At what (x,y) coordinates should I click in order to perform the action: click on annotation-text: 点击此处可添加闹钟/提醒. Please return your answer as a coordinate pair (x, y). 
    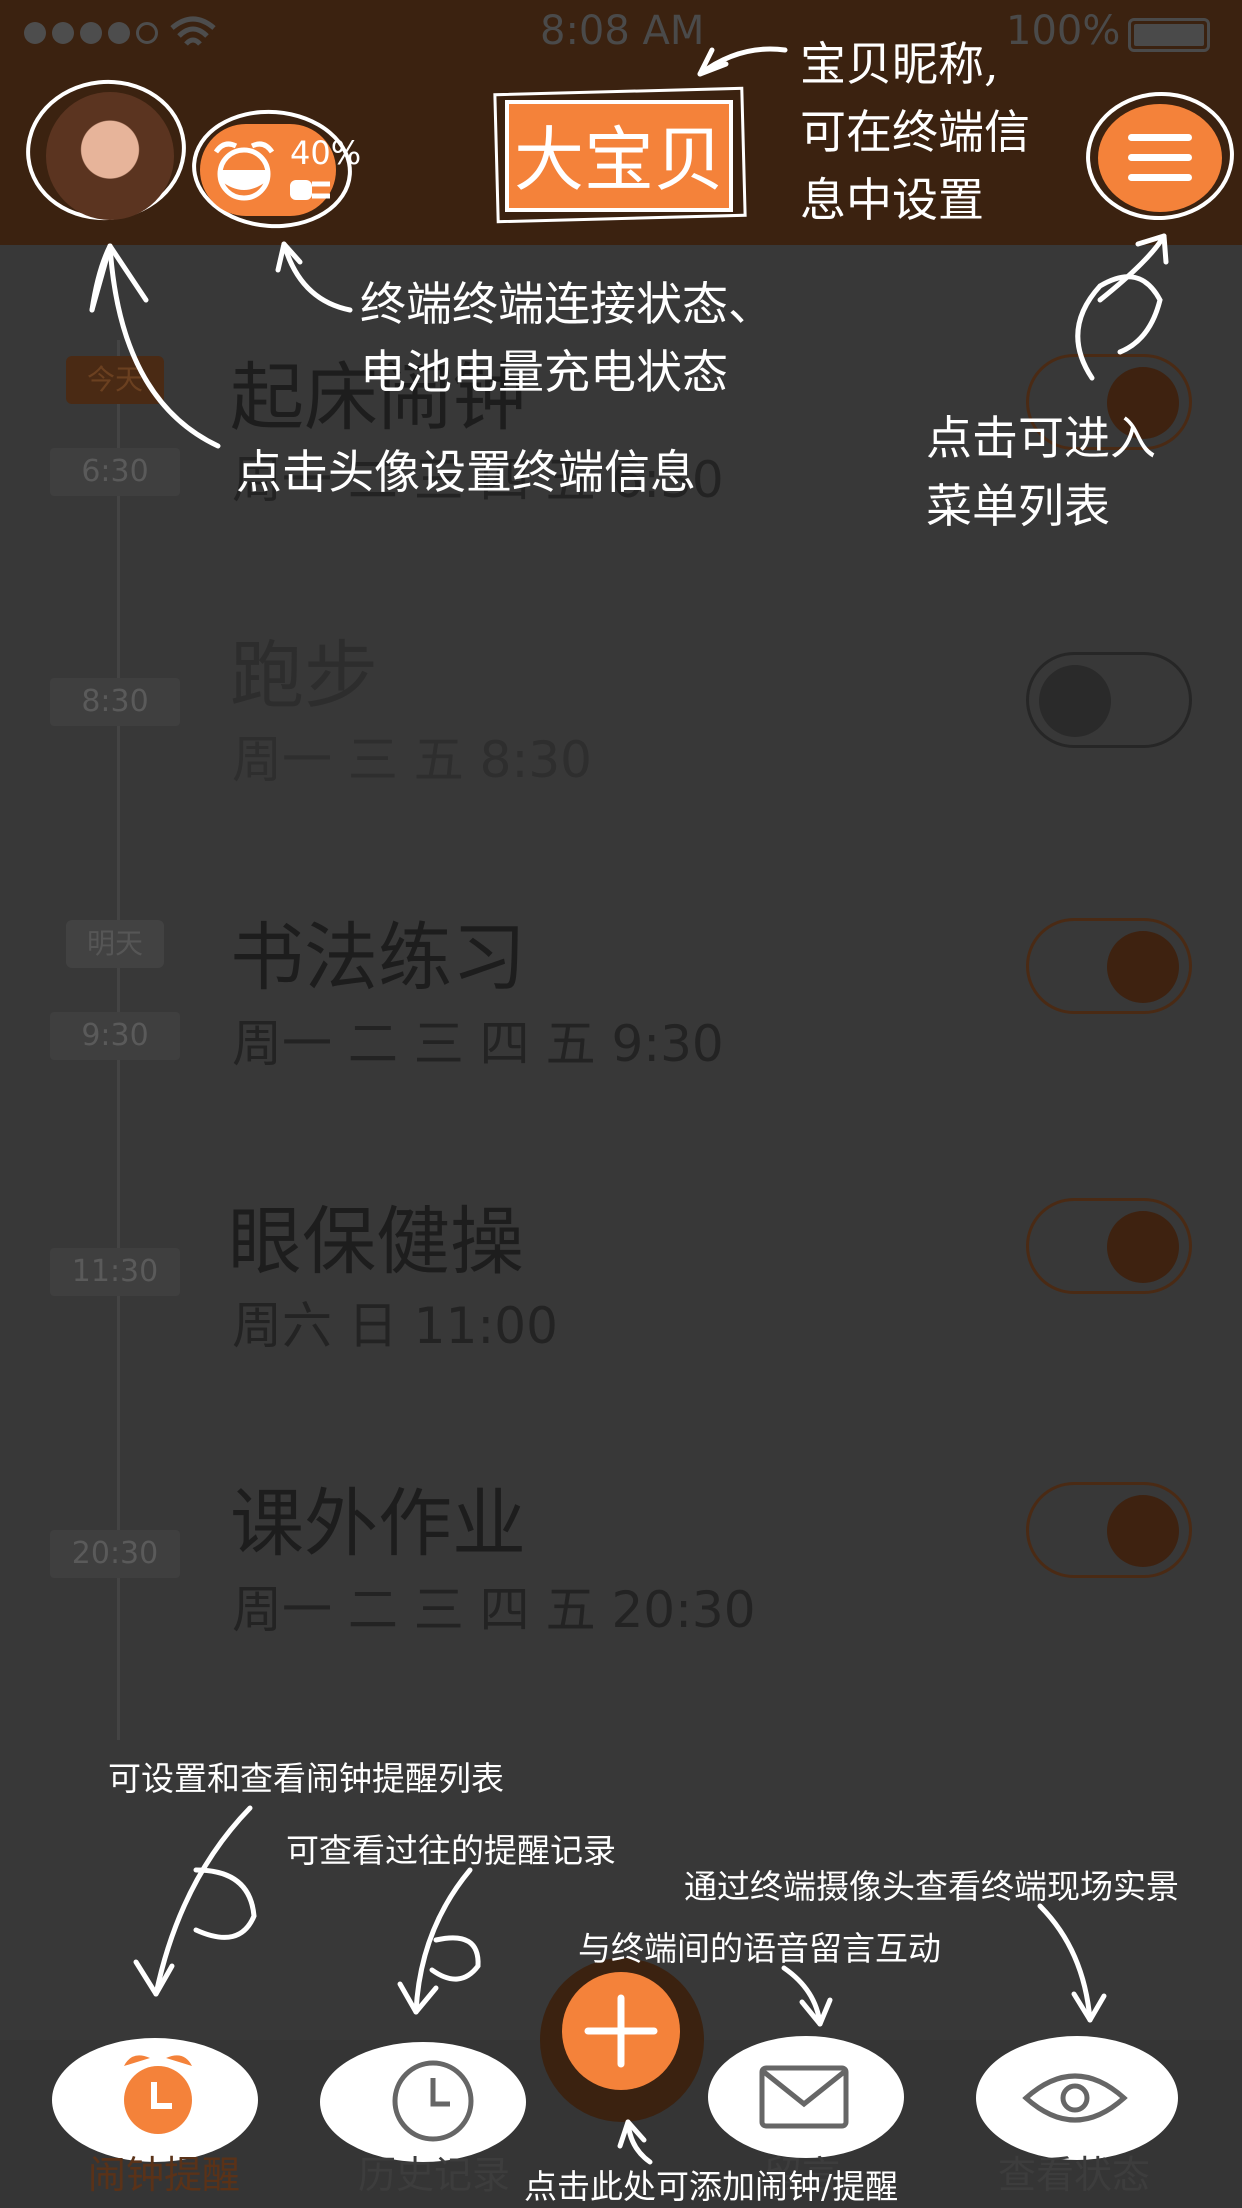
    Looking at the image, I should click on (711, 2186).